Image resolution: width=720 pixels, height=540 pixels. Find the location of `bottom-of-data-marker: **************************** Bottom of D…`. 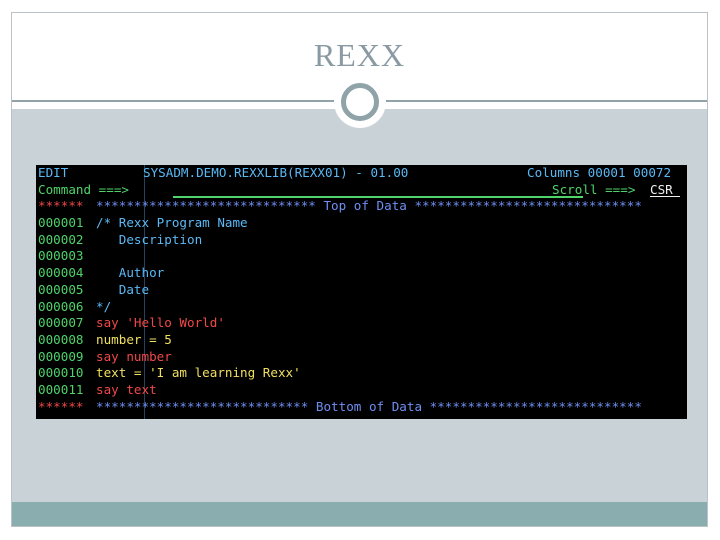

bottom-of-data-marker: **************************** Bottom of D… is located at coordinates (369, 406).